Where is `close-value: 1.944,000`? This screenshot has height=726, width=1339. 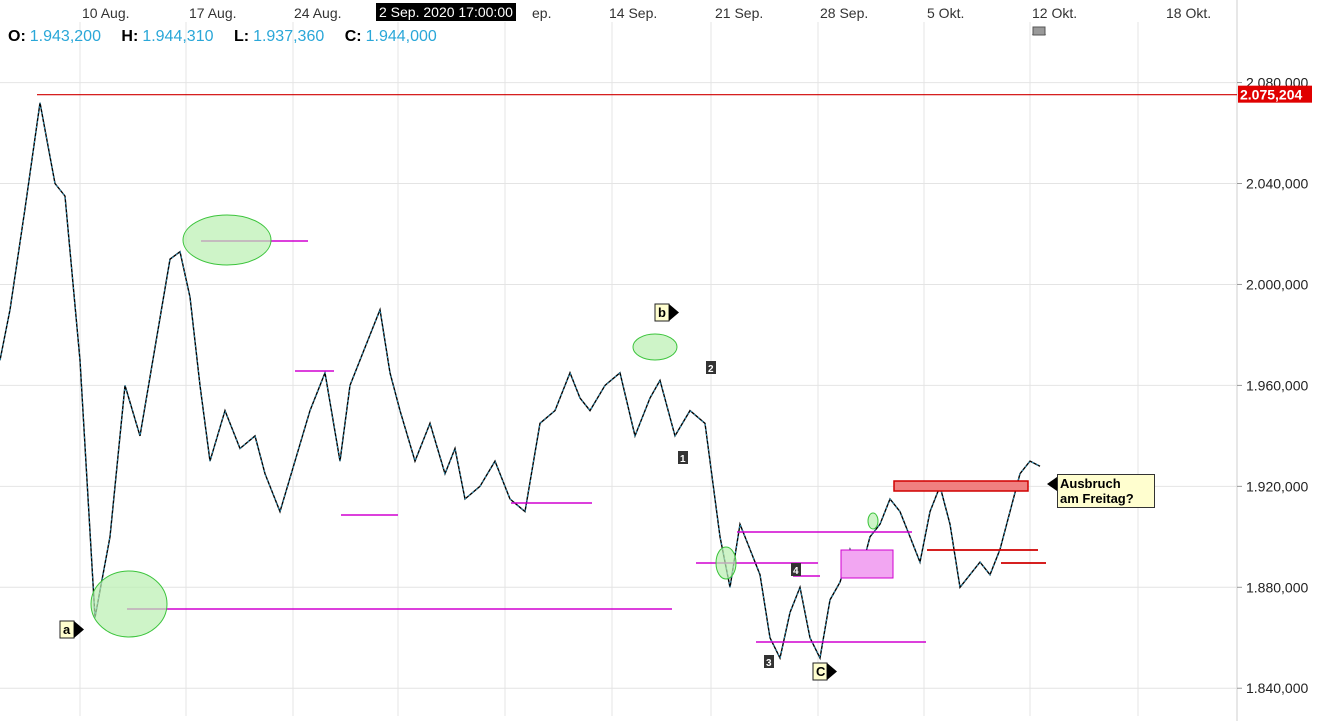 close-value: 1.944,000 is located at coordinates (401, 36).